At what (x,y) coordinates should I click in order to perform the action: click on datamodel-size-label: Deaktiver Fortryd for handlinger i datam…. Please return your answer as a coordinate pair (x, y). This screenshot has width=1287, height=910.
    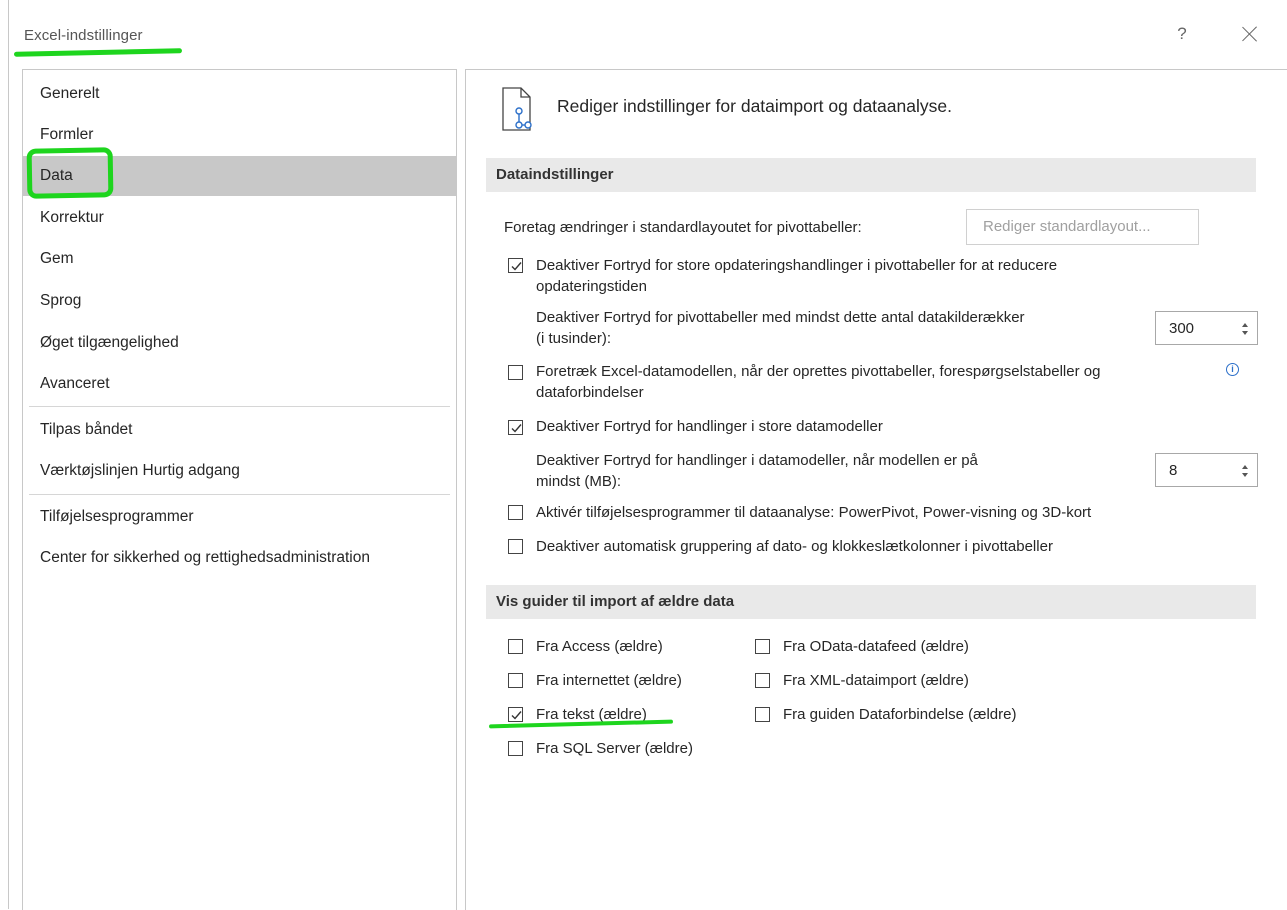
    Looking at the image, I should click on (757, 471).